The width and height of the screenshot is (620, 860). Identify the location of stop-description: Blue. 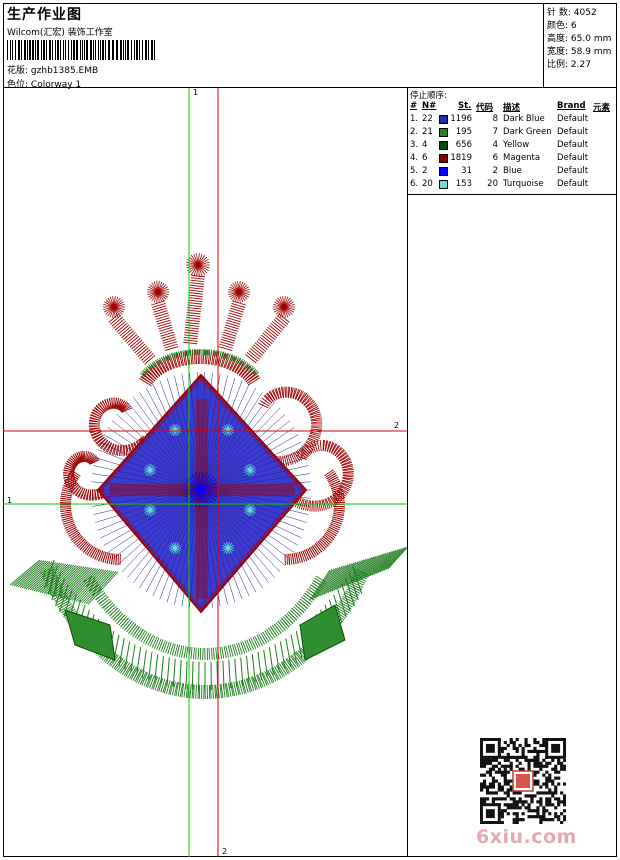
(512, 171).